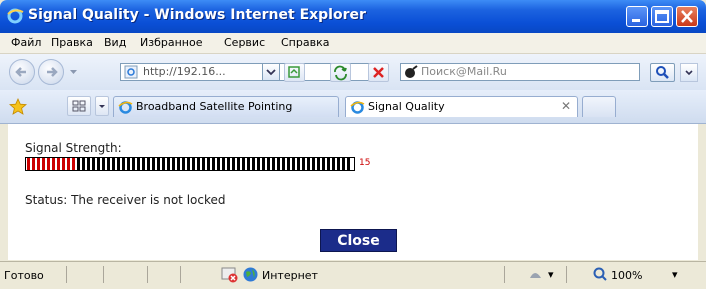 The image size is (706, 289). I want to click on tab-close-icon: ✕, so click(566, 106).